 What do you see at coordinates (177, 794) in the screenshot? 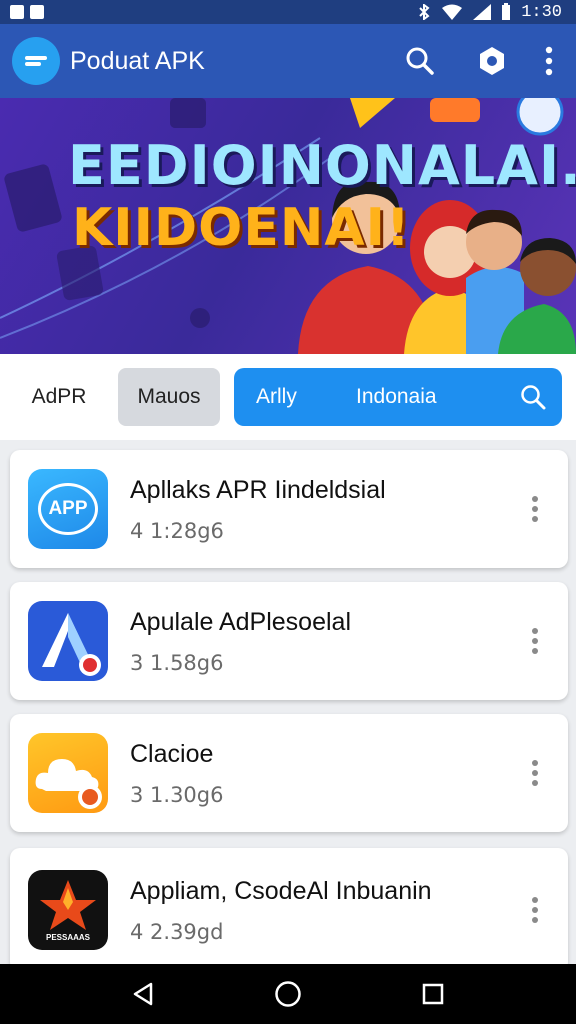
I see `app-size: 3 1.30g6` at bounding box center [177, 794].